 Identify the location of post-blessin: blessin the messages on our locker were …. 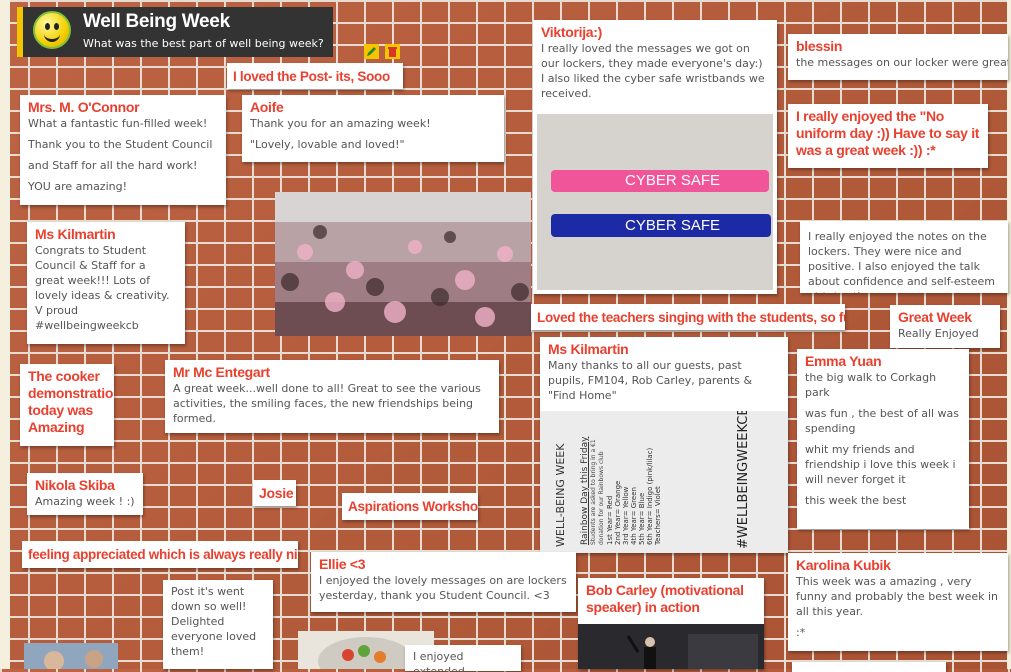
(898, 57).